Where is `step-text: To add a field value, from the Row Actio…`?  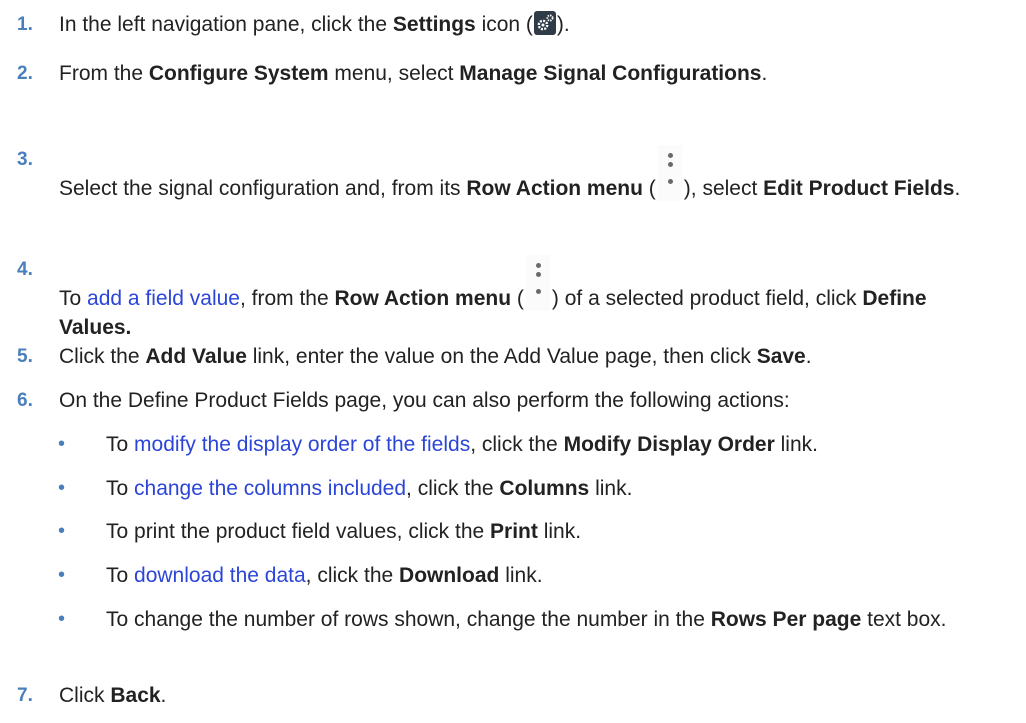
step-text: To add a field value, from the Row Actio… is located at coordinates (522, 298).